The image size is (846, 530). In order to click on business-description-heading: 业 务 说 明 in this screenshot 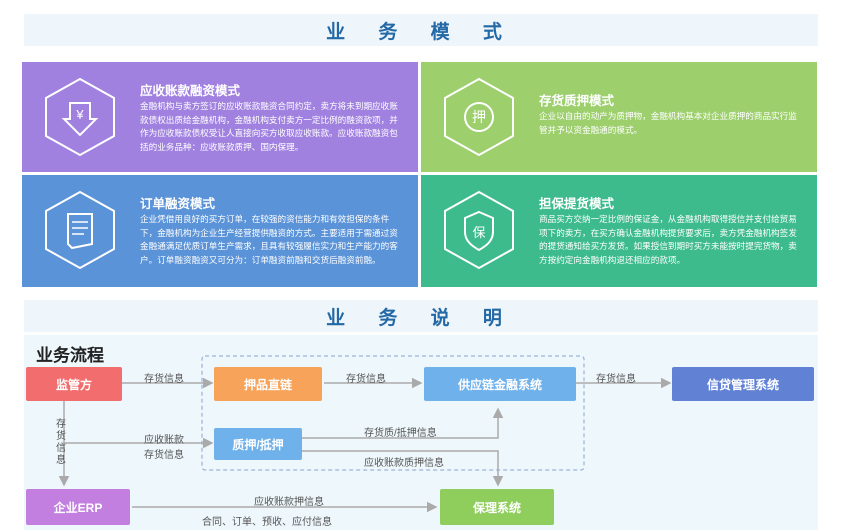, I will do `click(421, 318)`.